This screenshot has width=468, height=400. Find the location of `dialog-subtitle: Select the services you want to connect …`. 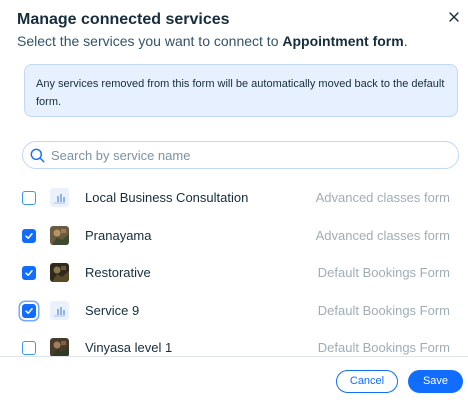

dialog-subtitle: Select the services you want to connect … is located at coordinates (212, 41).